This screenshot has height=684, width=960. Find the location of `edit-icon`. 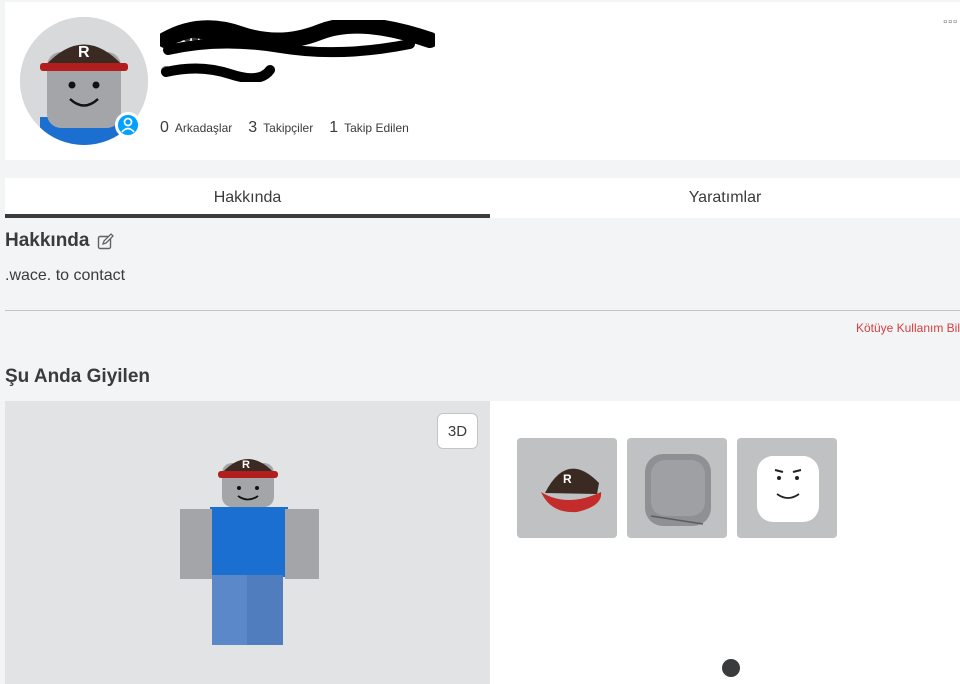

edit-icon is located at coordinates (106, 241).